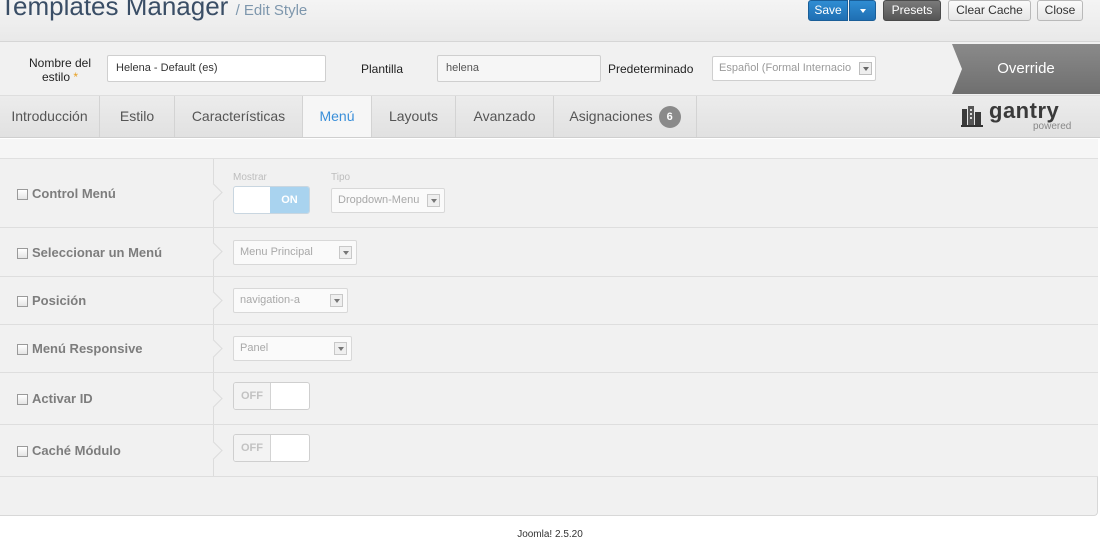 The image size is (1100, 560). What do you see at coordinates (114, 10) in the screenshot?
I see `page-title-text: Templates Manager` at bounding box center [114, 10].